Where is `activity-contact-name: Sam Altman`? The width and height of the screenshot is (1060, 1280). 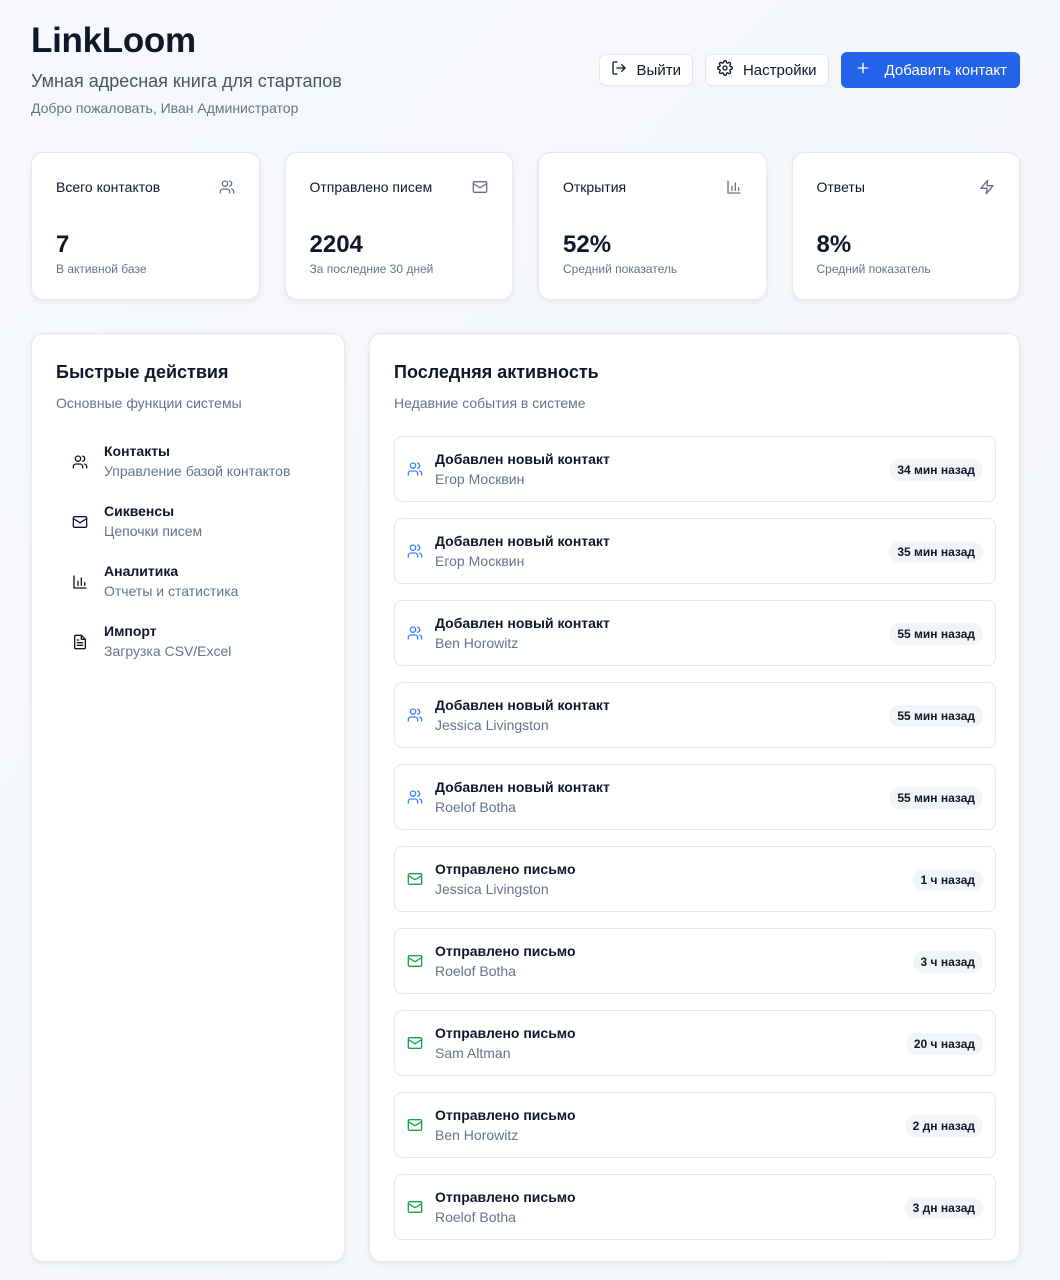 activity-contact-name: Sam Altman is located at coordinates (473, 1052).